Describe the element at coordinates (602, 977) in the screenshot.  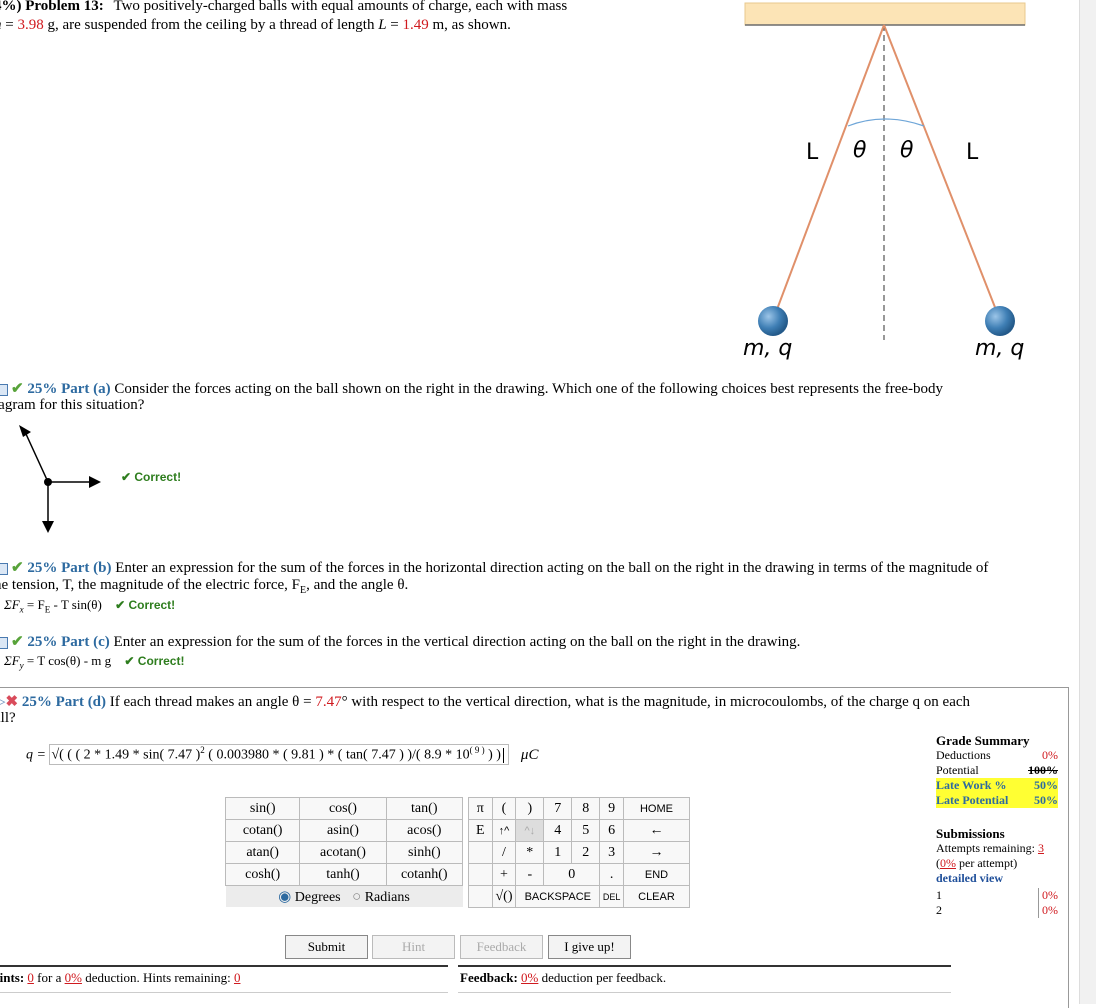
I see `feedback-text: deduction per feedback.` at that location.